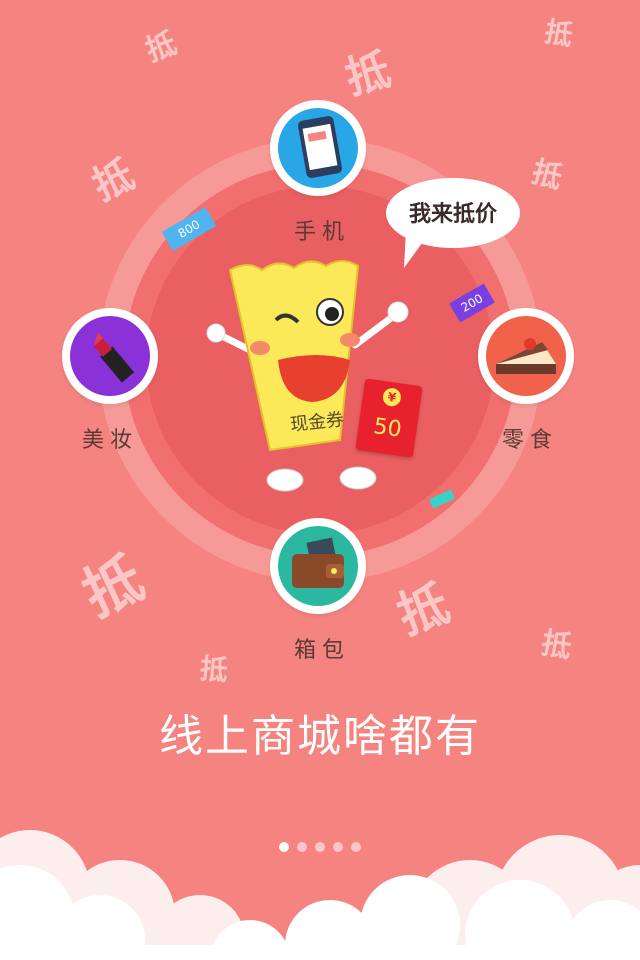  I want to click on wallet-icon, so click(318, 562).